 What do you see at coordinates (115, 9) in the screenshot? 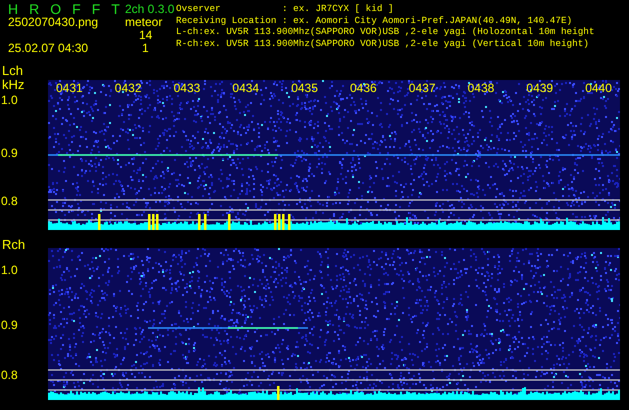
I see `app-title-letter: T` at bounding box center [115, 9].